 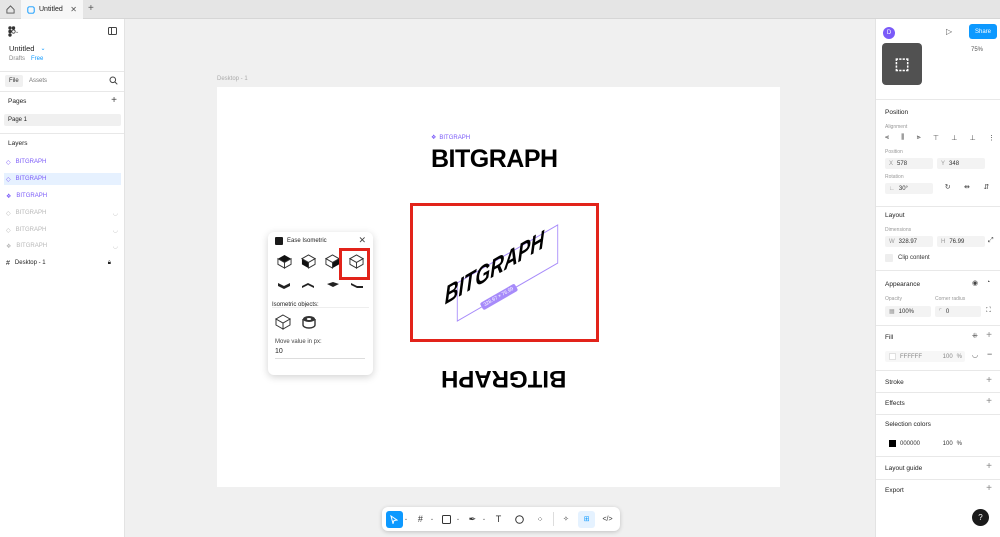 I want to click on move-tool-button, so click(x=394, y=519).